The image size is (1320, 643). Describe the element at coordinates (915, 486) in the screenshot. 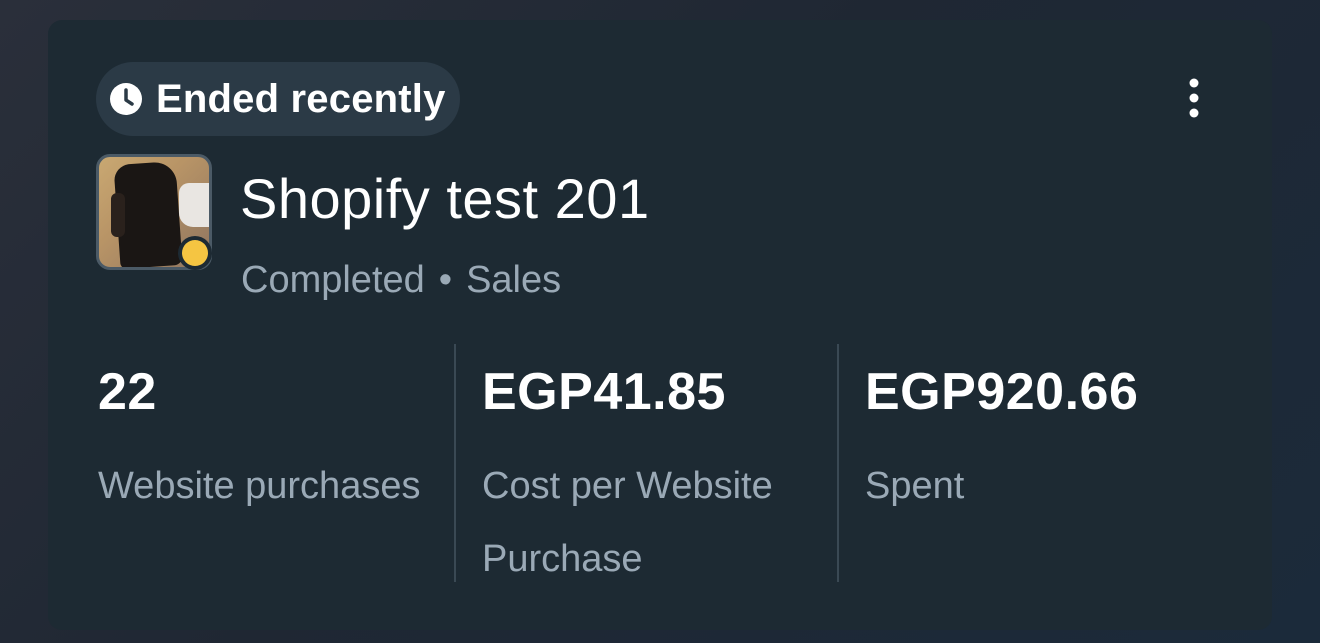

I see `metric-caption: Spent` at that location.